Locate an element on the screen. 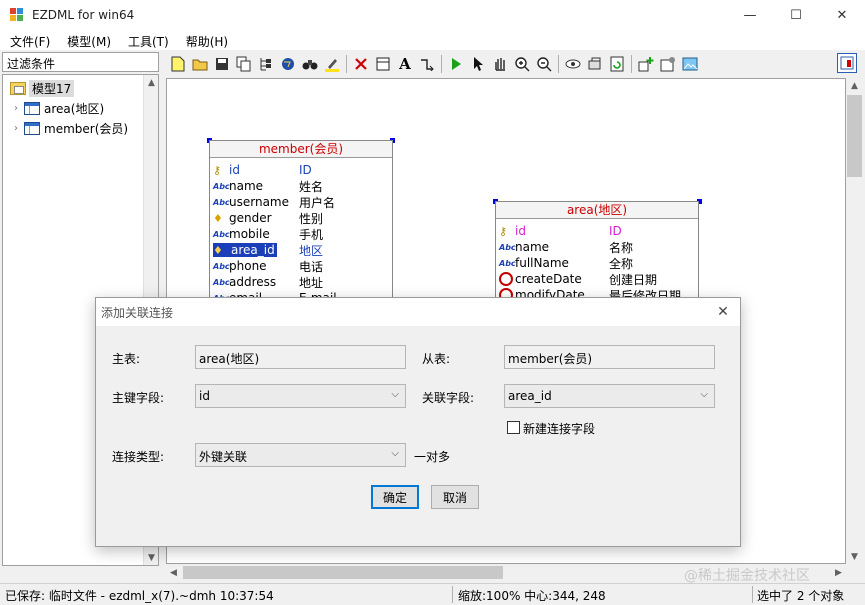  cancel-button: 取消 is located at coordinates (455, 497).